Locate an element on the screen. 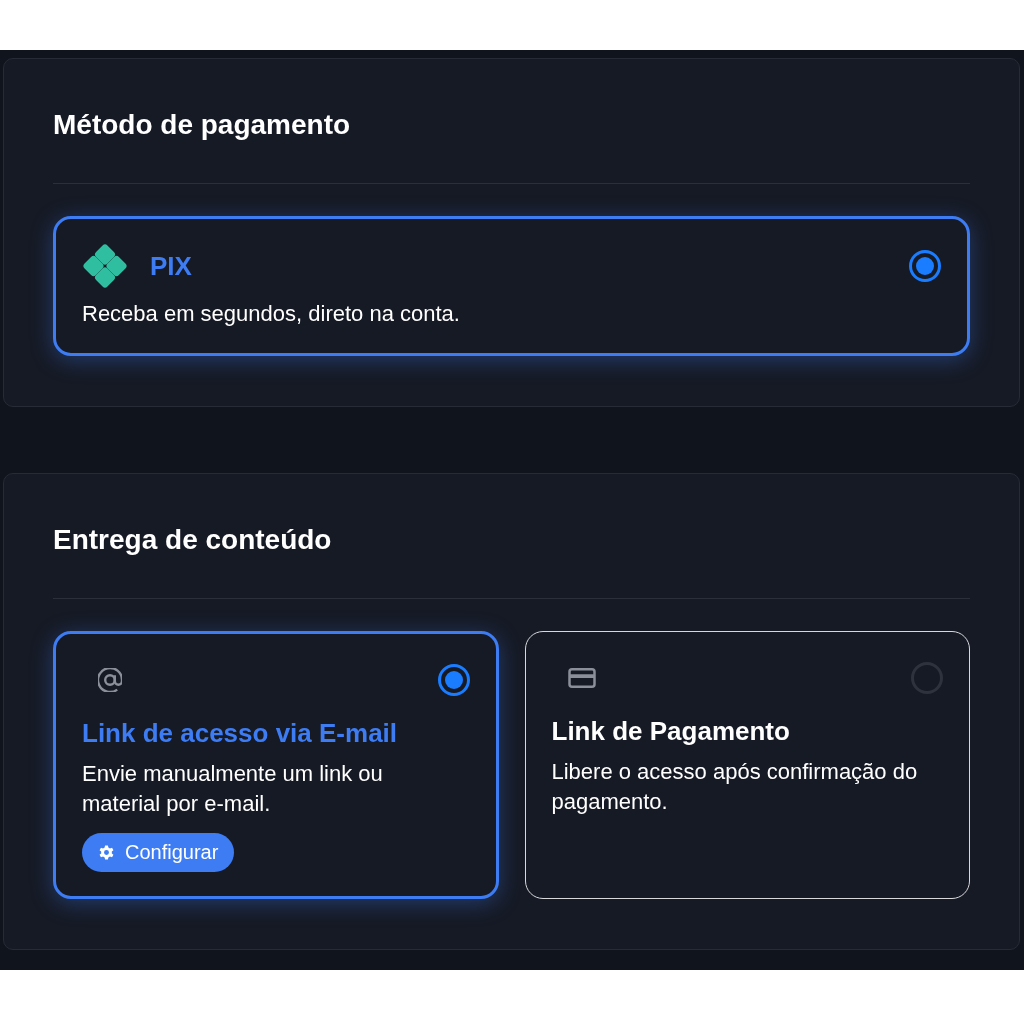 The height and width of the screenshot is (1024, 1024). option-description: Envie manualmente um link ou material por e-mail. is located at coordinates (233, 789).